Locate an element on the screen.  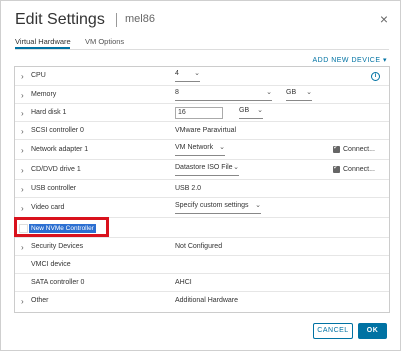
cddvd-connect-checkbox is located at coordinates (336, 168).